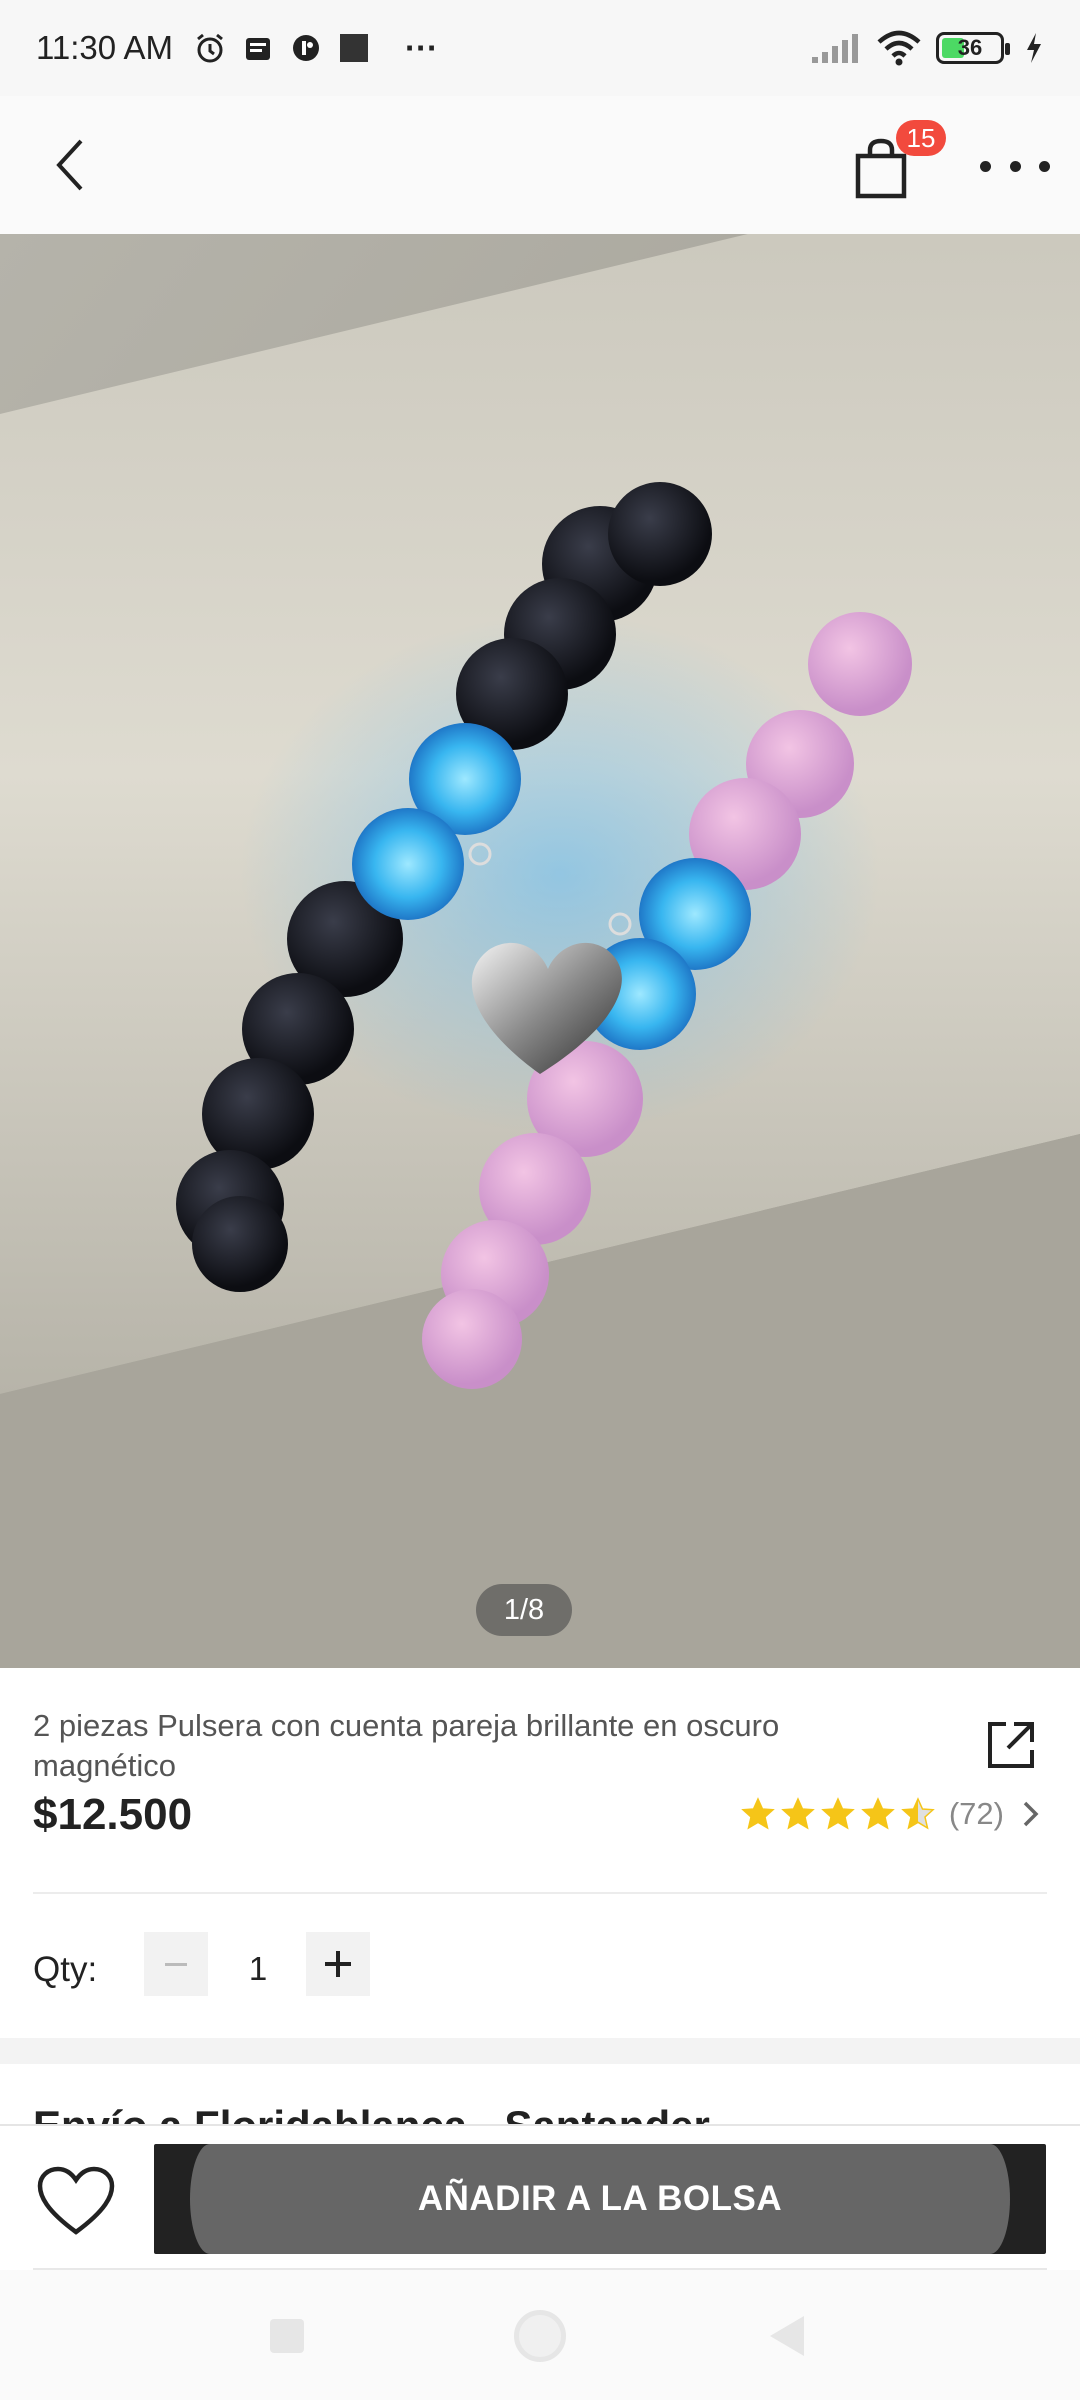  What do you see at coordinates (76, 2202) in the screenshot?
I see `heart-icon` at bounding box center [76, 2202].